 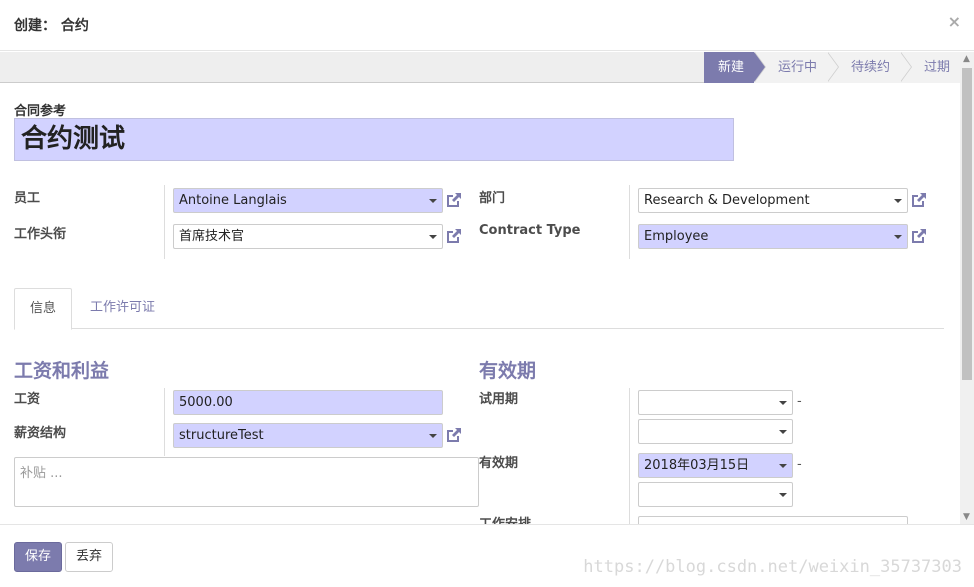 What do you see at coordinates (62, 371) in the screenshot?
I see `salary-section-title: 工资和利益` at bounding box center [62, 371].